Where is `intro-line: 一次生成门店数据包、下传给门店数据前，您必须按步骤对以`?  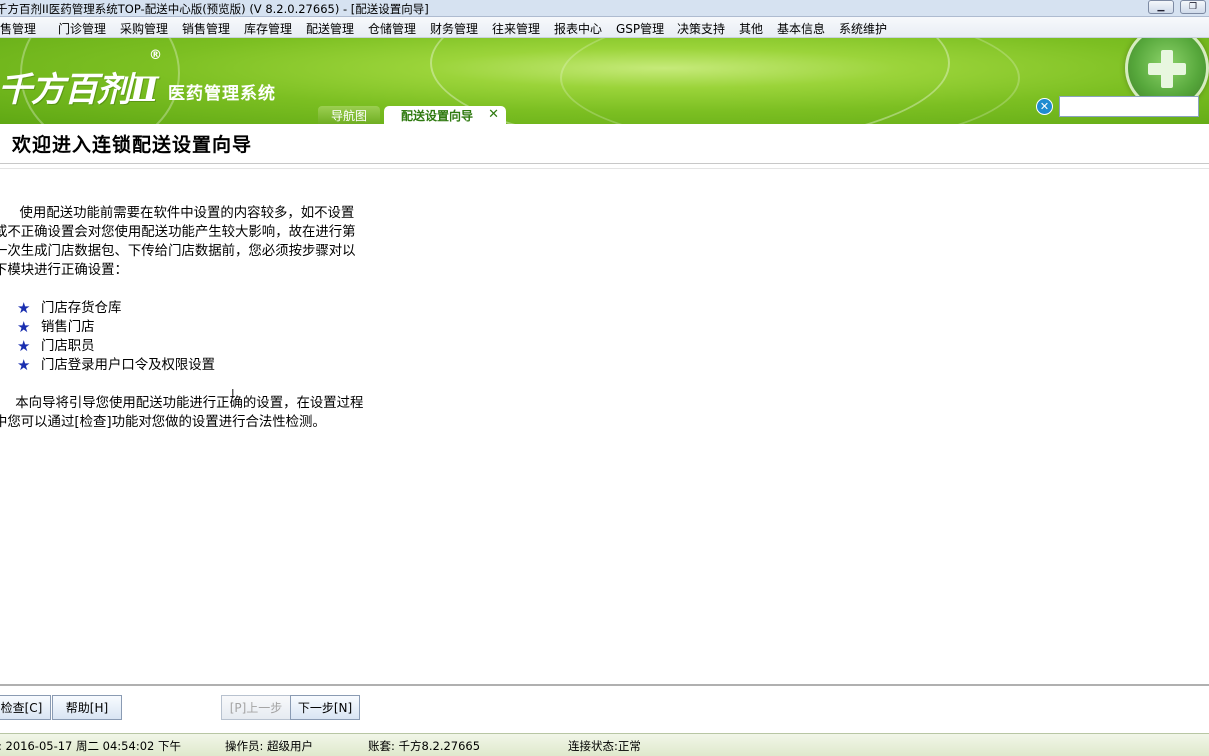
intro-line: 一次生成门店数据包、下传给门店数据前，您必须按步骤对以 is located at coordinates (178, 251).